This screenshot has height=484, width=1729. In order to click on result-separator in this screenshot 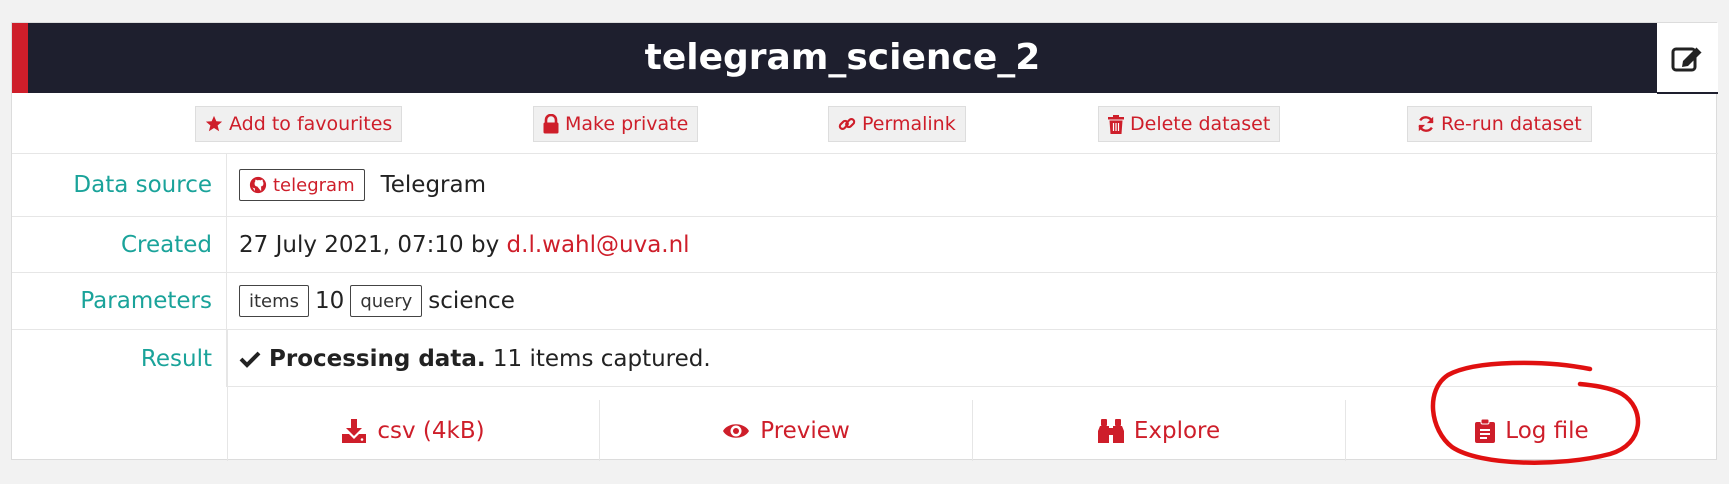, I will do `click(972, 386)`.